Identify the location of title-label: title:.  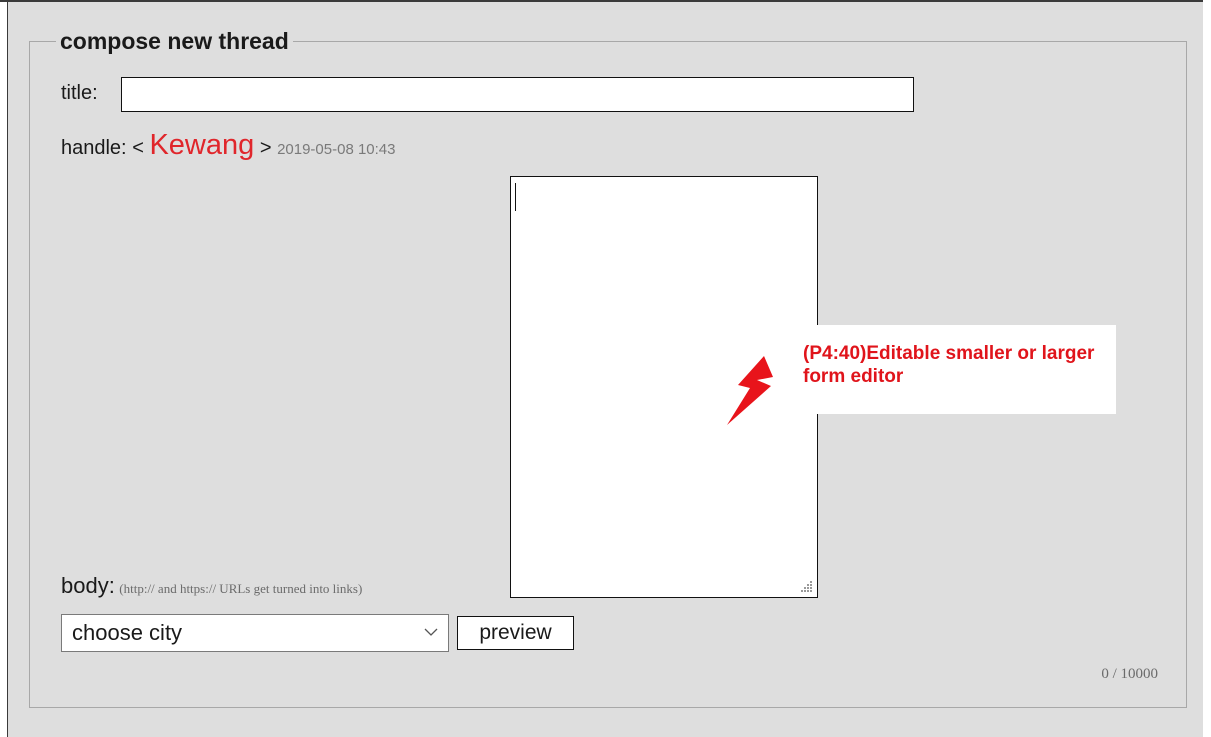
(79, 93).